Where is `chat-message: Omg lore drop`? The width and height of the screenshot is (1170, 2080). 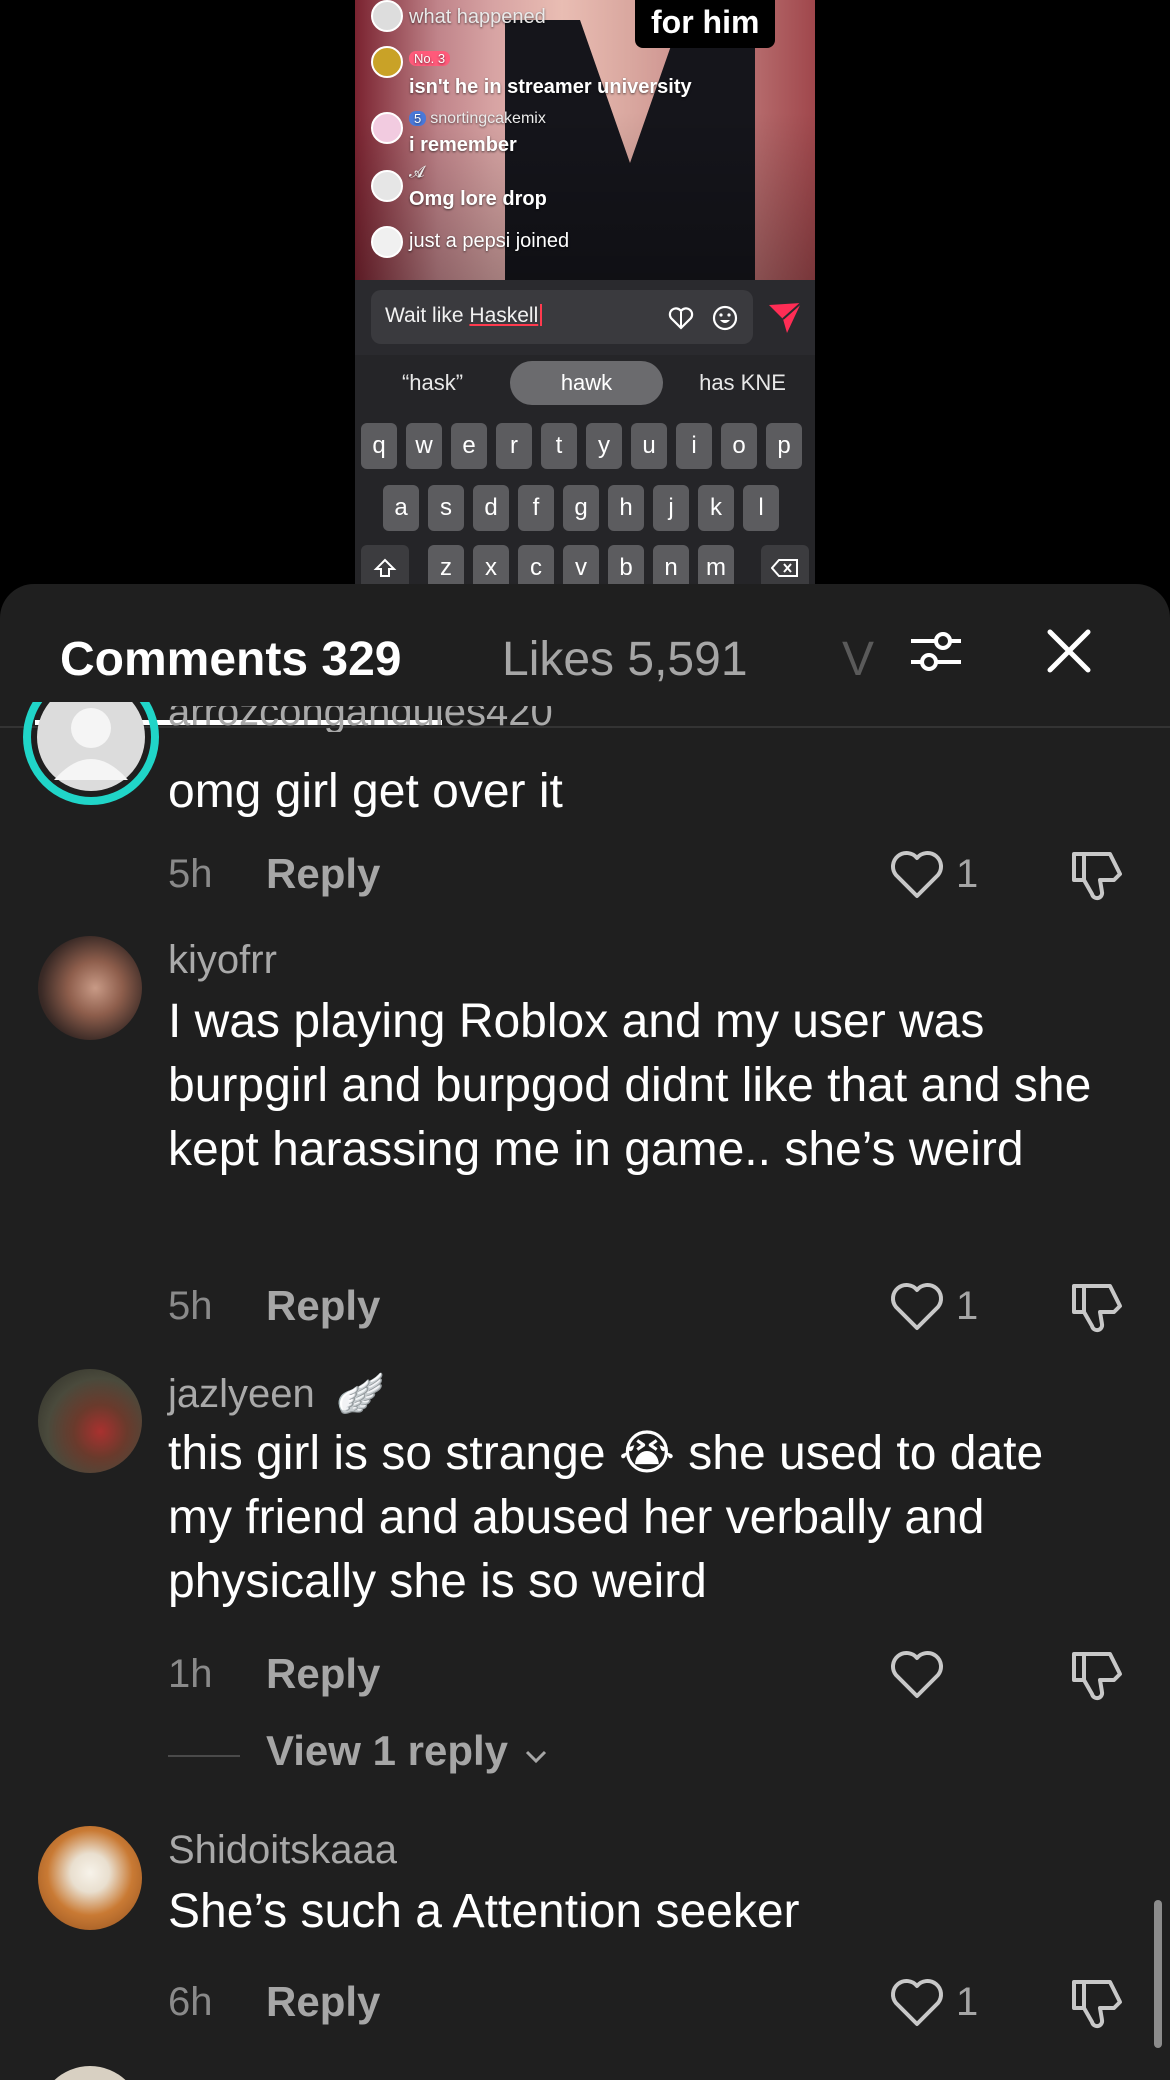
chat-message: Omg lore drop is located at coordinates (478, 199).